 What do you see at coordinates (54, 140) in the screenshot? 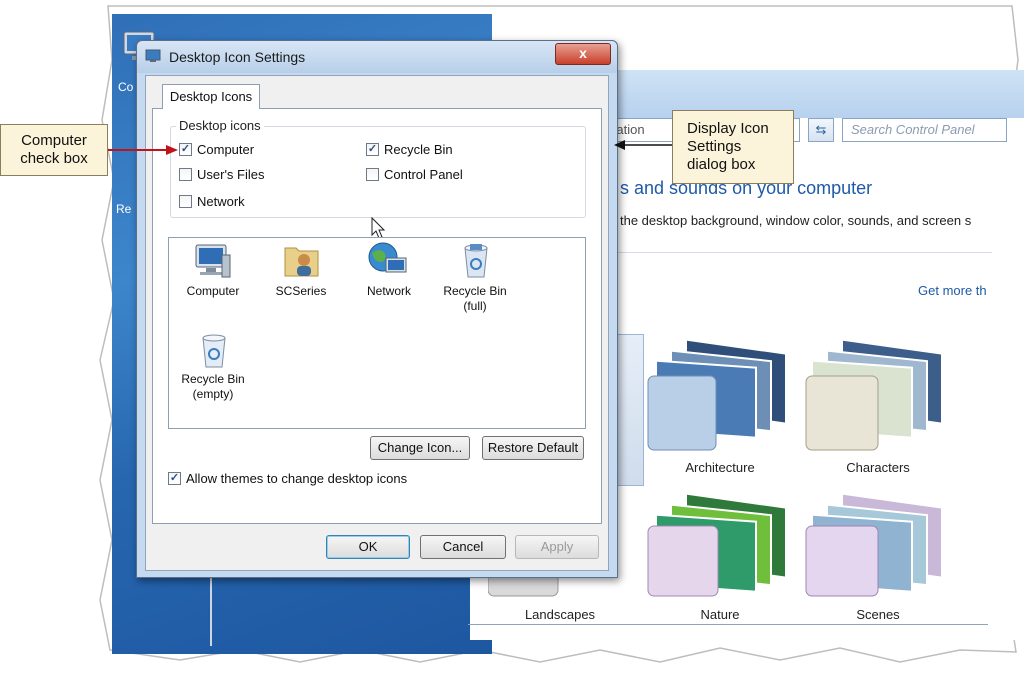
I see `callout-line: Computer` at bounding box center [54, 140].